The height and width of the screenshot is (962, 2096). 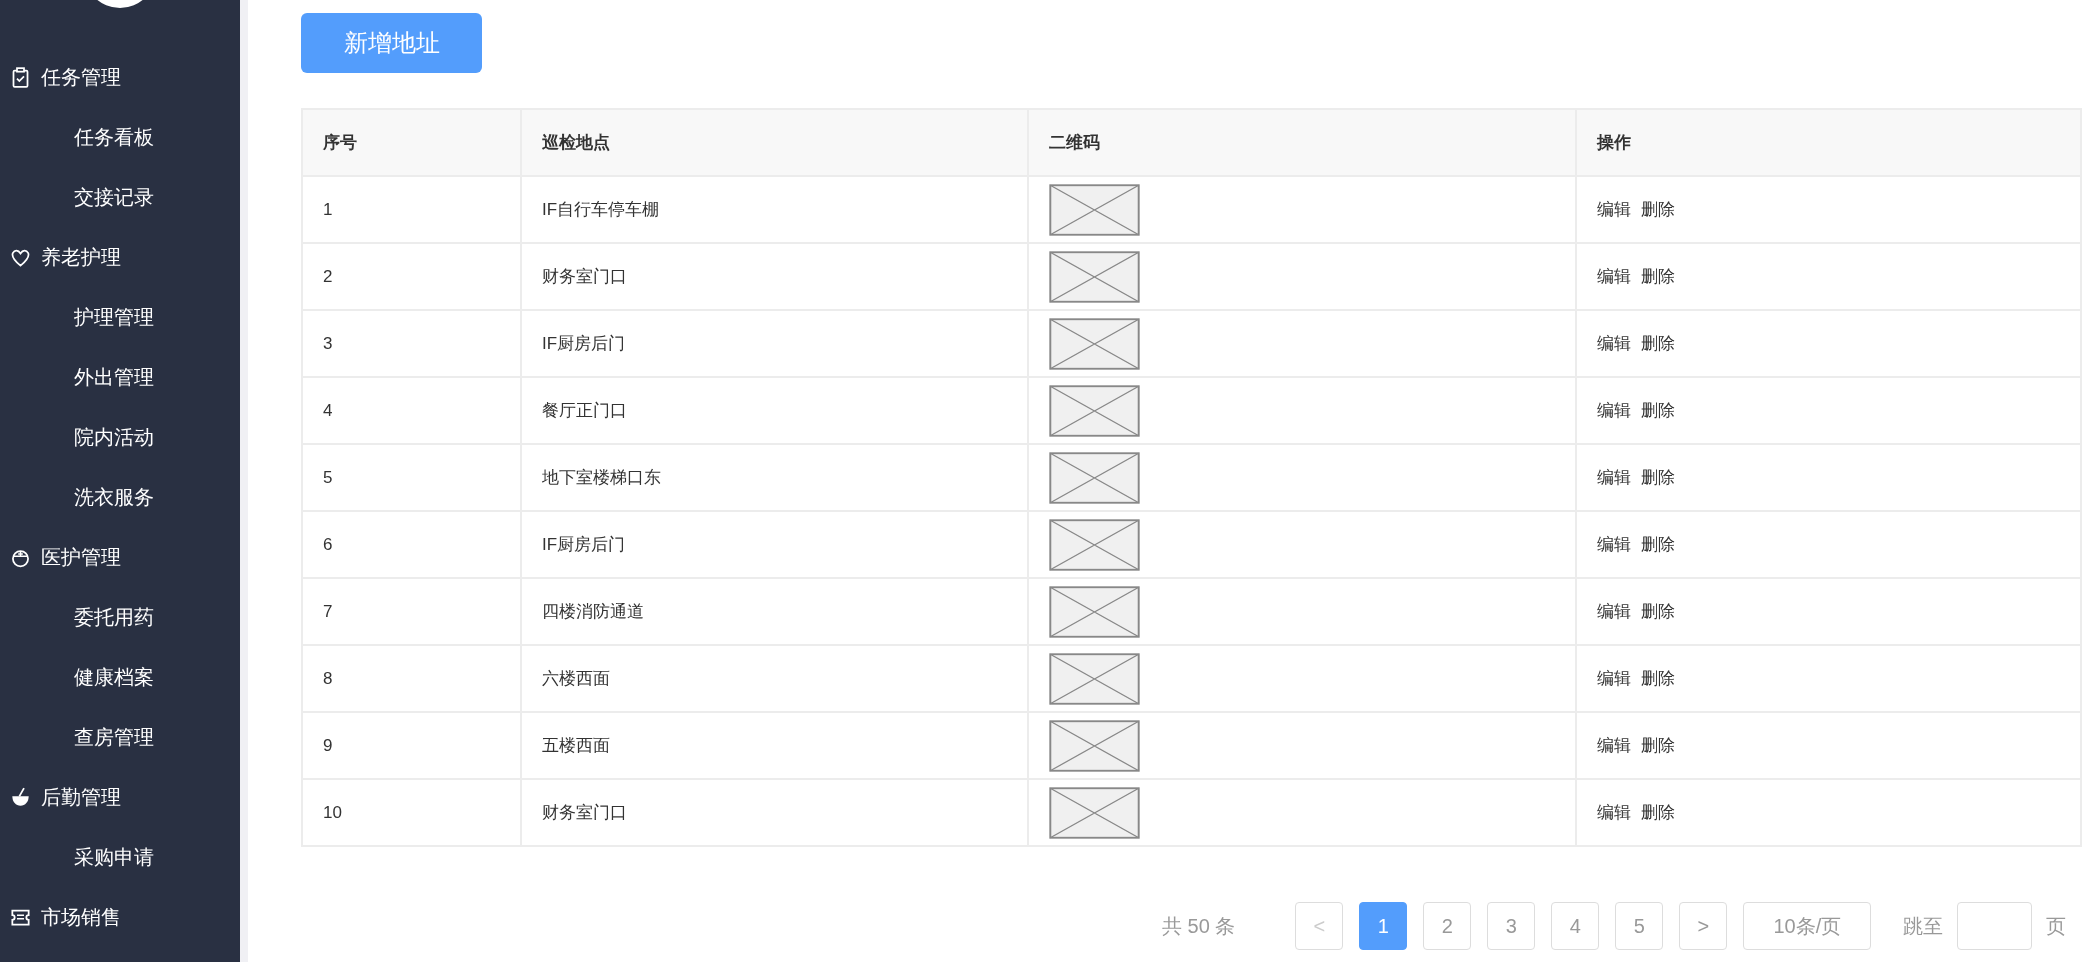 What do you see at coordinates (774, 209) in the screenshot?
I see `table-cell: IF自行车停车棚` at bounding box center [774, 209].